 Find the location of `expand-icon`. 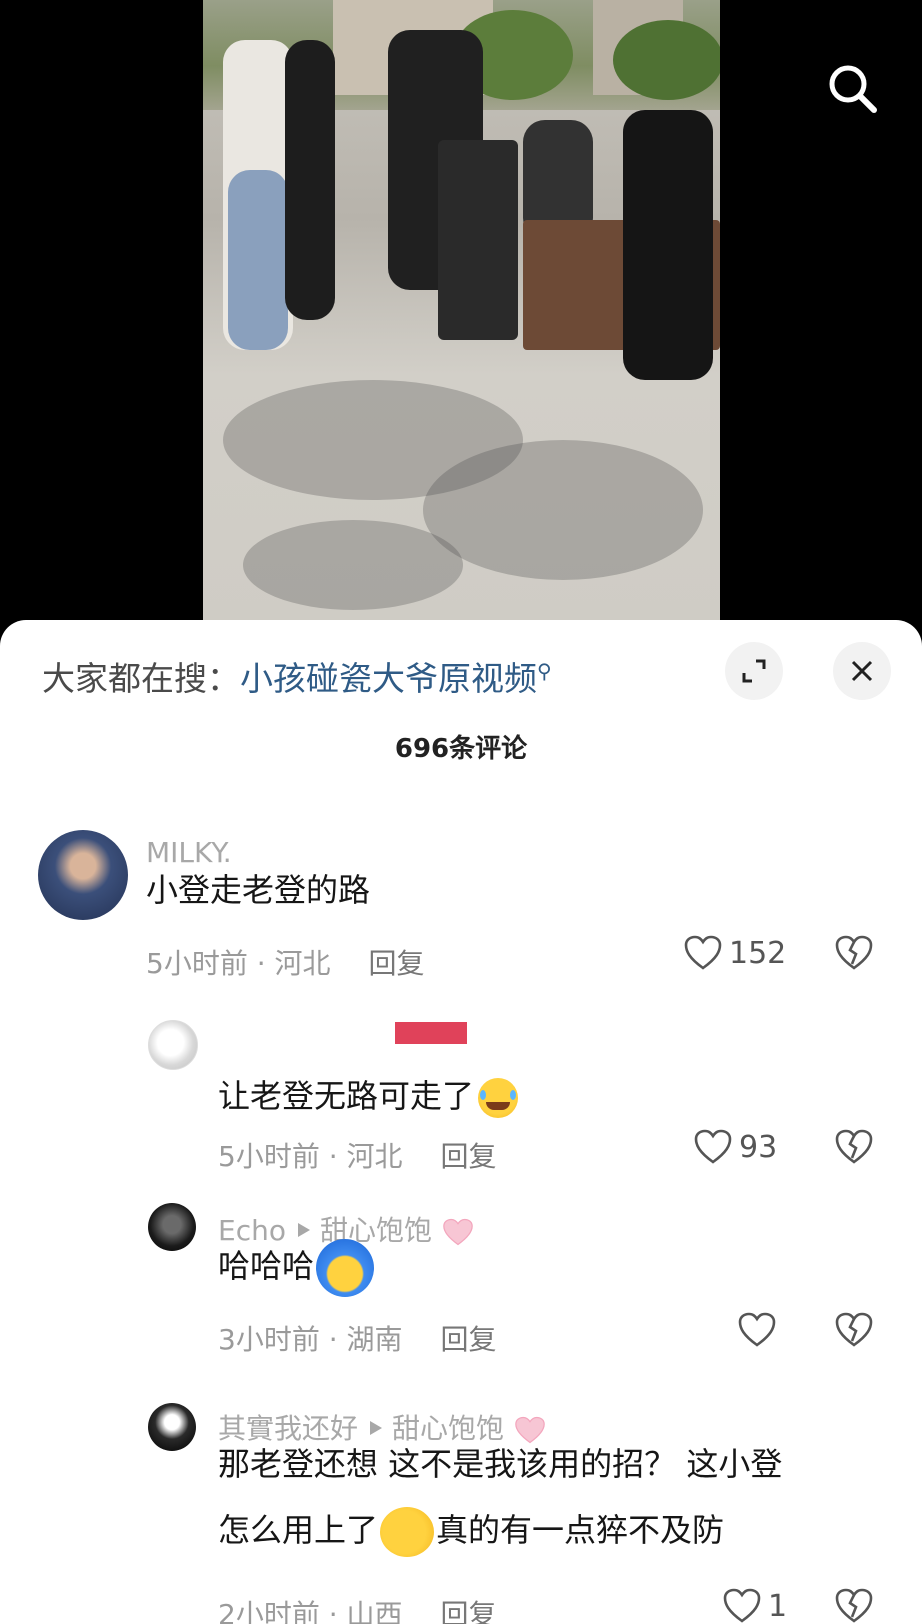

expand-icon is located at coordinates (754, 671).